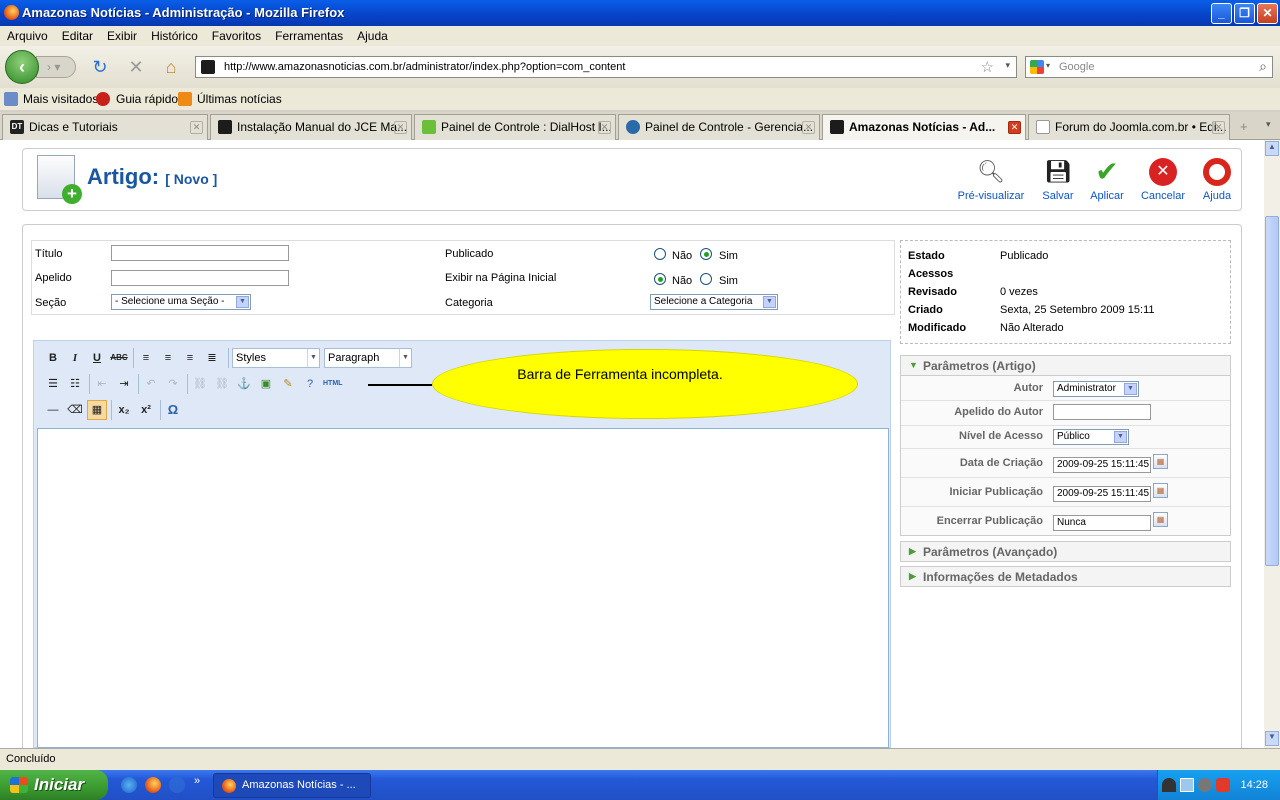  Describe the element at coordinates (129, 785) in the screenshot. I see `ie-quicklaunch-icon` at that location.